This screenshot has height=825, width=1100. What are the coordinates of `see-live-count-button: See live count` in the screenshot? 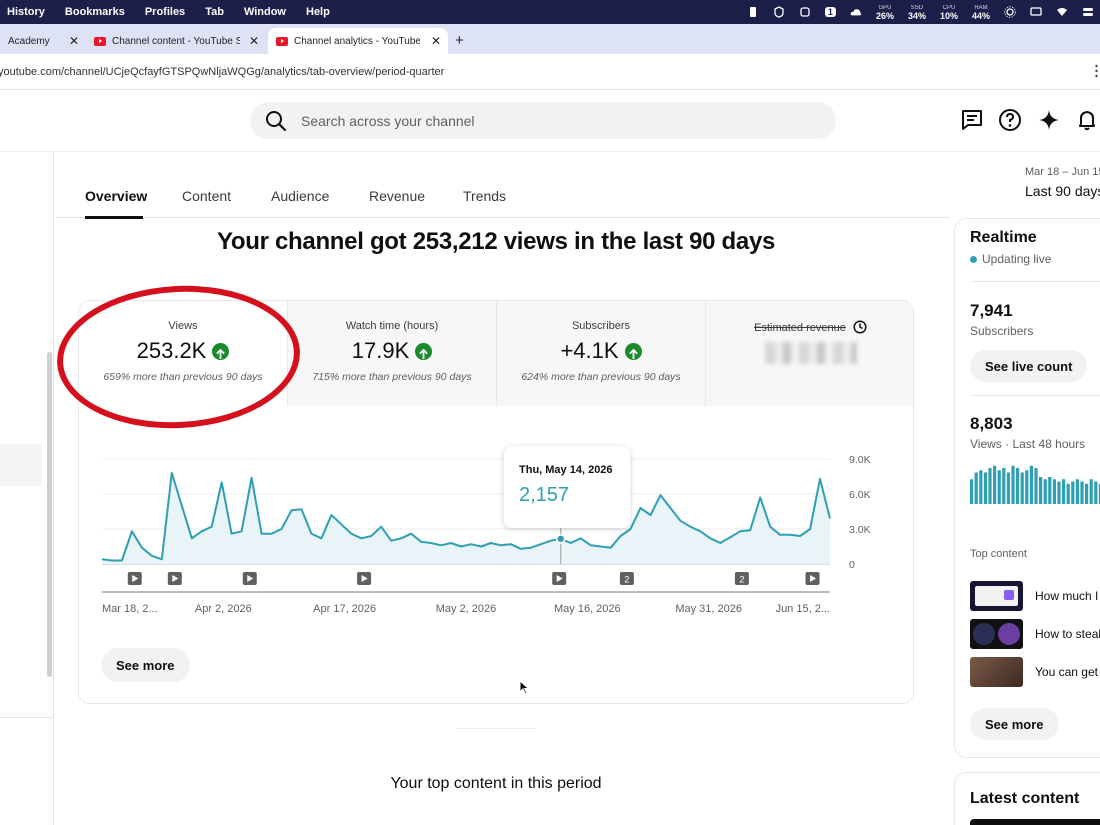 It's located at (1029, 366).